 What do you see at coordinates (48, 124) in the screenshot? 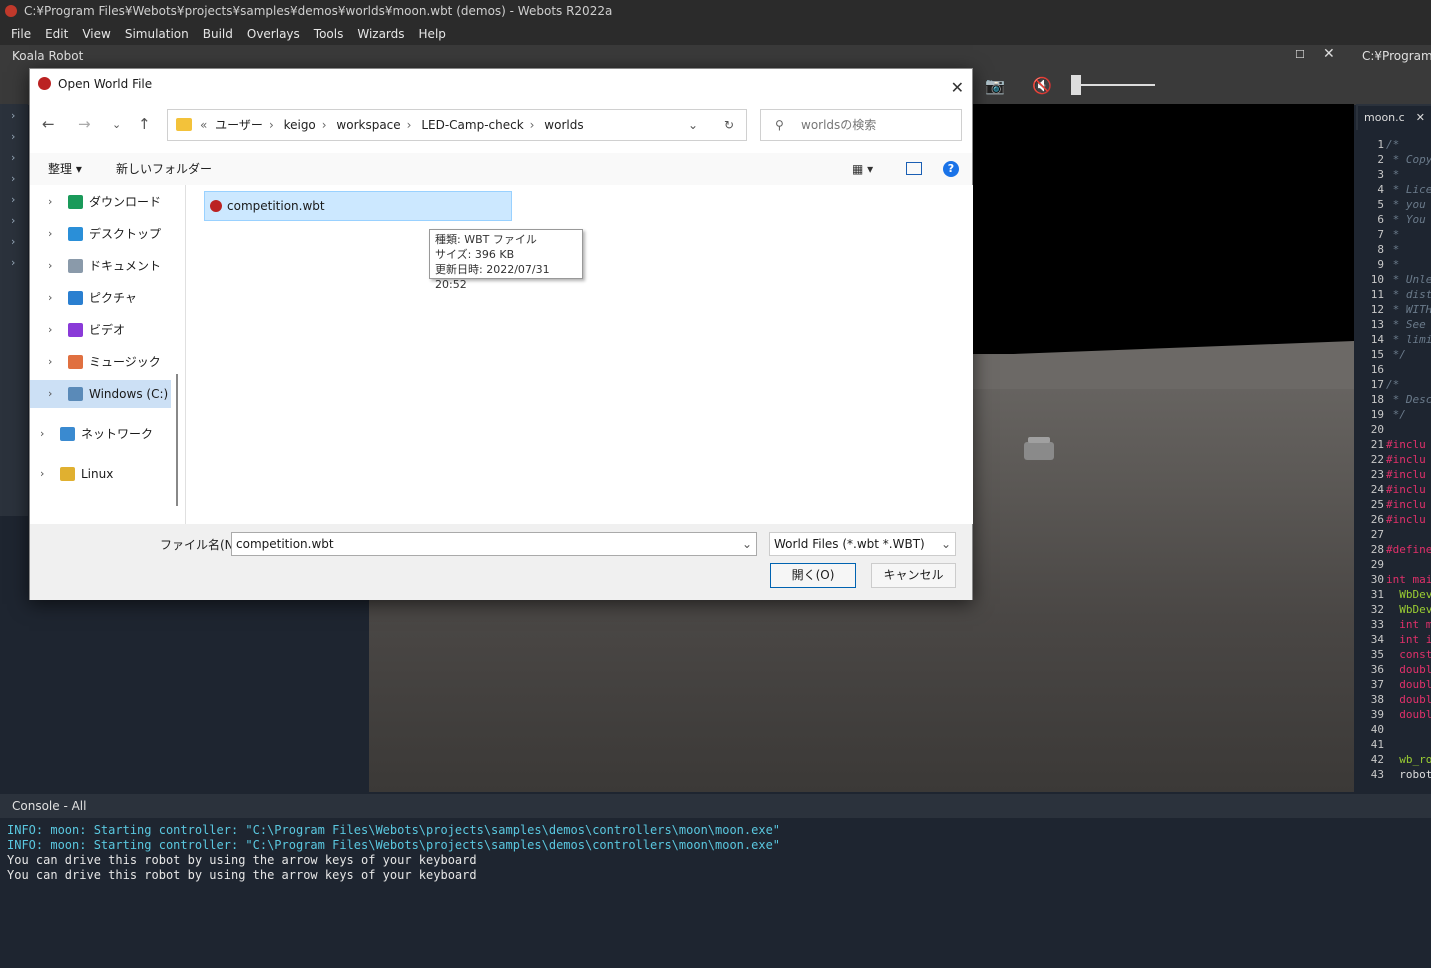
I see `back-arrow-icon: ←` at bounding box center [48, 124].